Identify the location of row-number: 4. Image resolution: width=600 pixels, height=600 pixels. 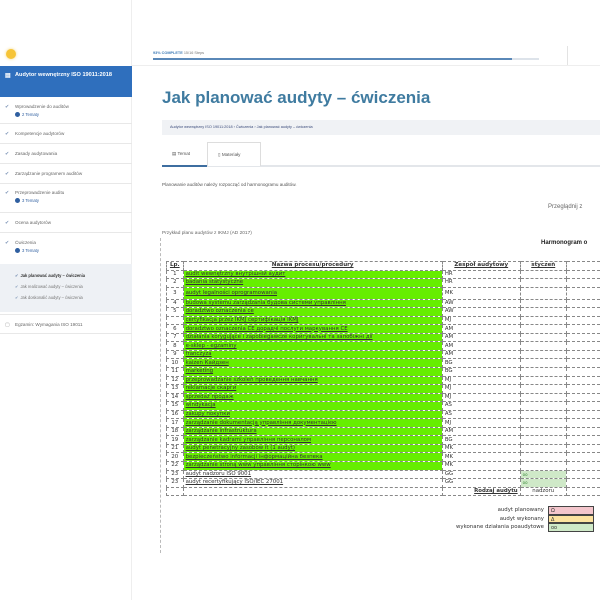
(175, 303).